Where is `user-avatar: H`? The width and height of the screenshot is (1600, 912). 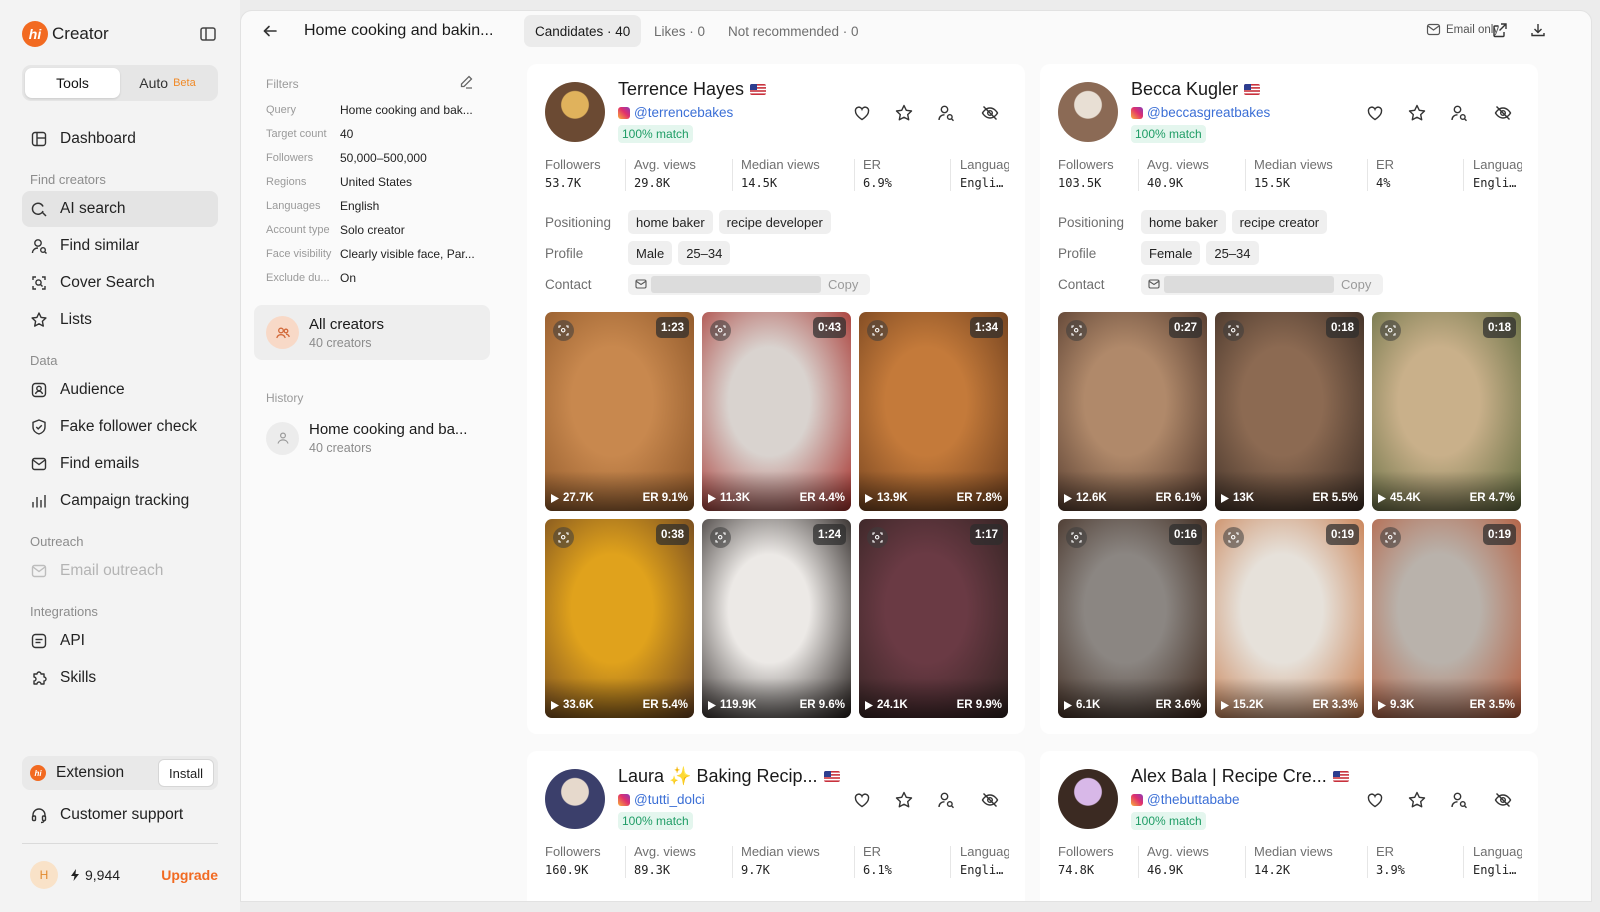 user-avatar: H is located at coordinates (44, 875).